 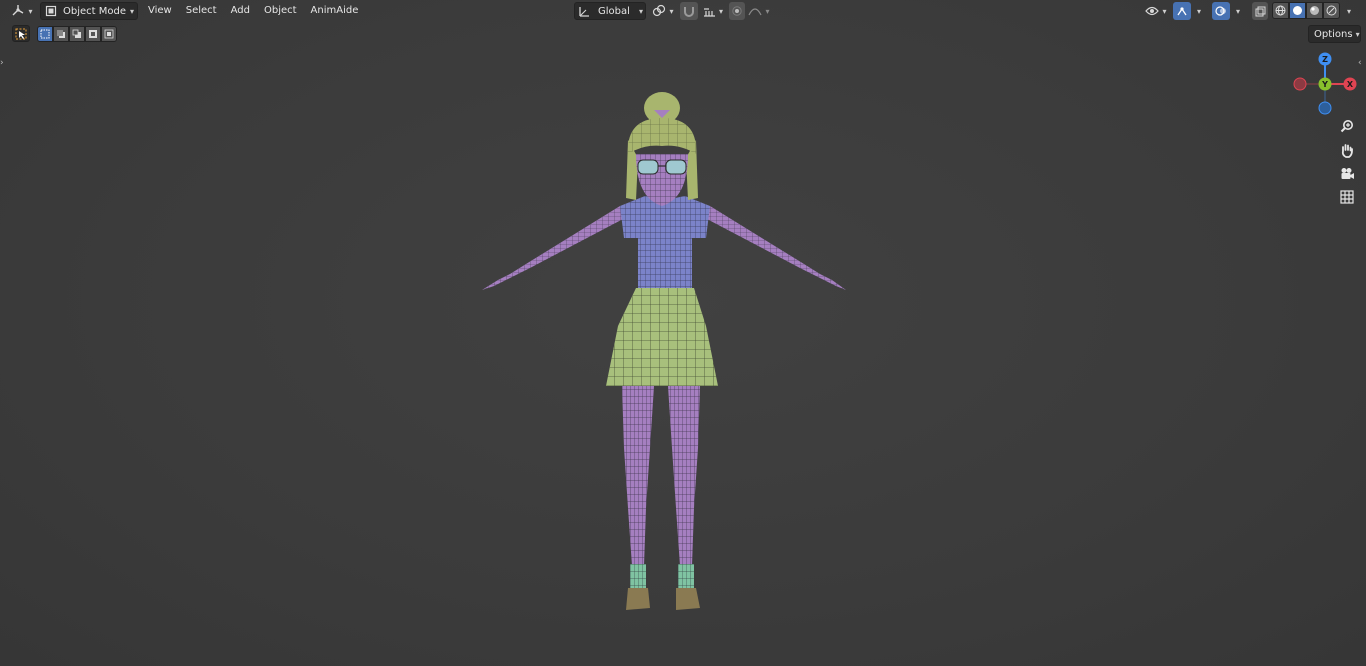 I want to click on zoom-icon, so click(x=1346, y=126).